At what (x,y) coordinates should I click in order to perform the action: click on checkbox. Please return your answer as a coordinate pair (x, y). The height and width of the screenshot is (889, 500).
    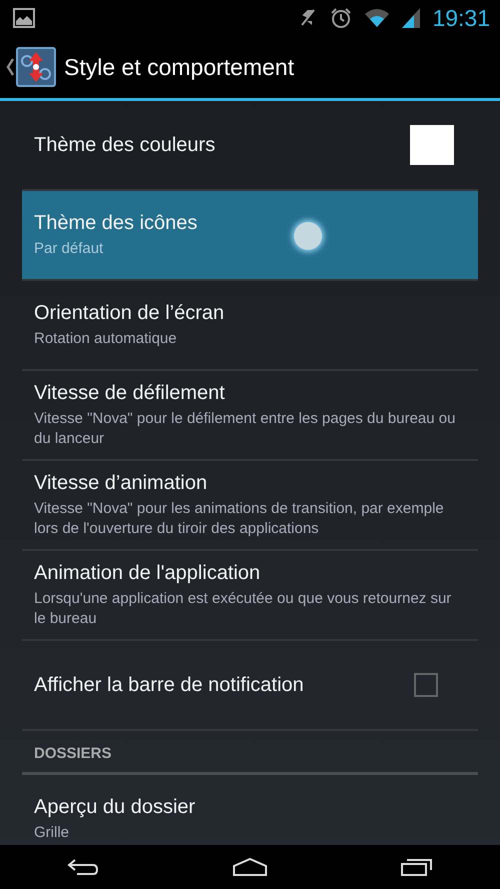
    Looking at the image, I should click on (426, 685).